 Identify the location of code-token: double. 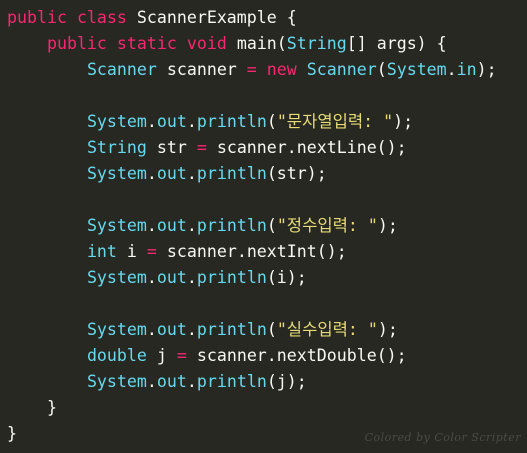
(116, 355).